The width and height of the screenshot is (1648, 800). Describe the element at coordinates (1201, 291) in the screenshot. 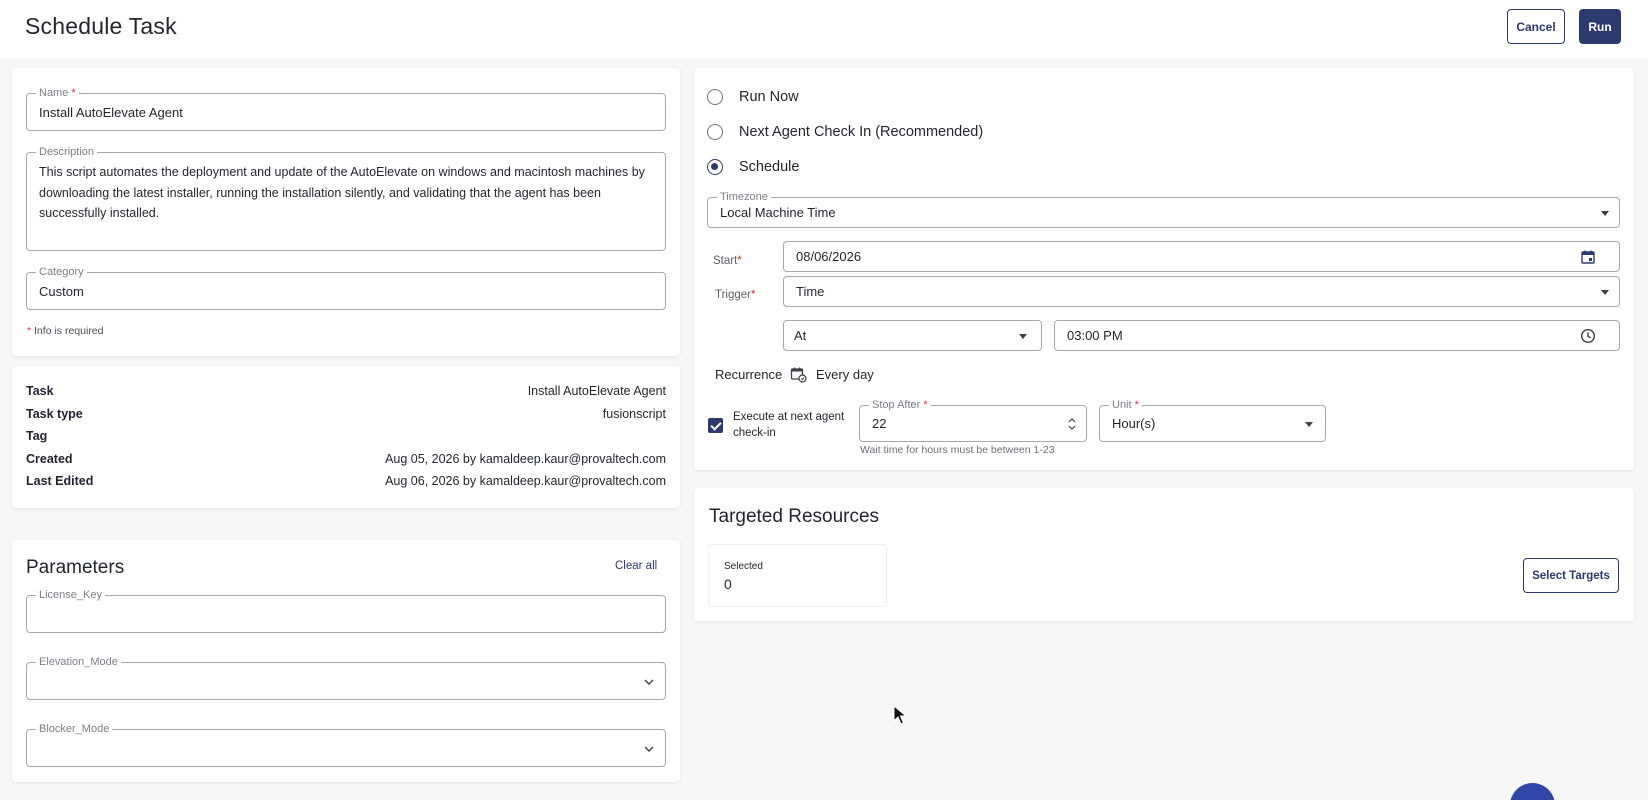

I see `trigger-select: Time` at that location.